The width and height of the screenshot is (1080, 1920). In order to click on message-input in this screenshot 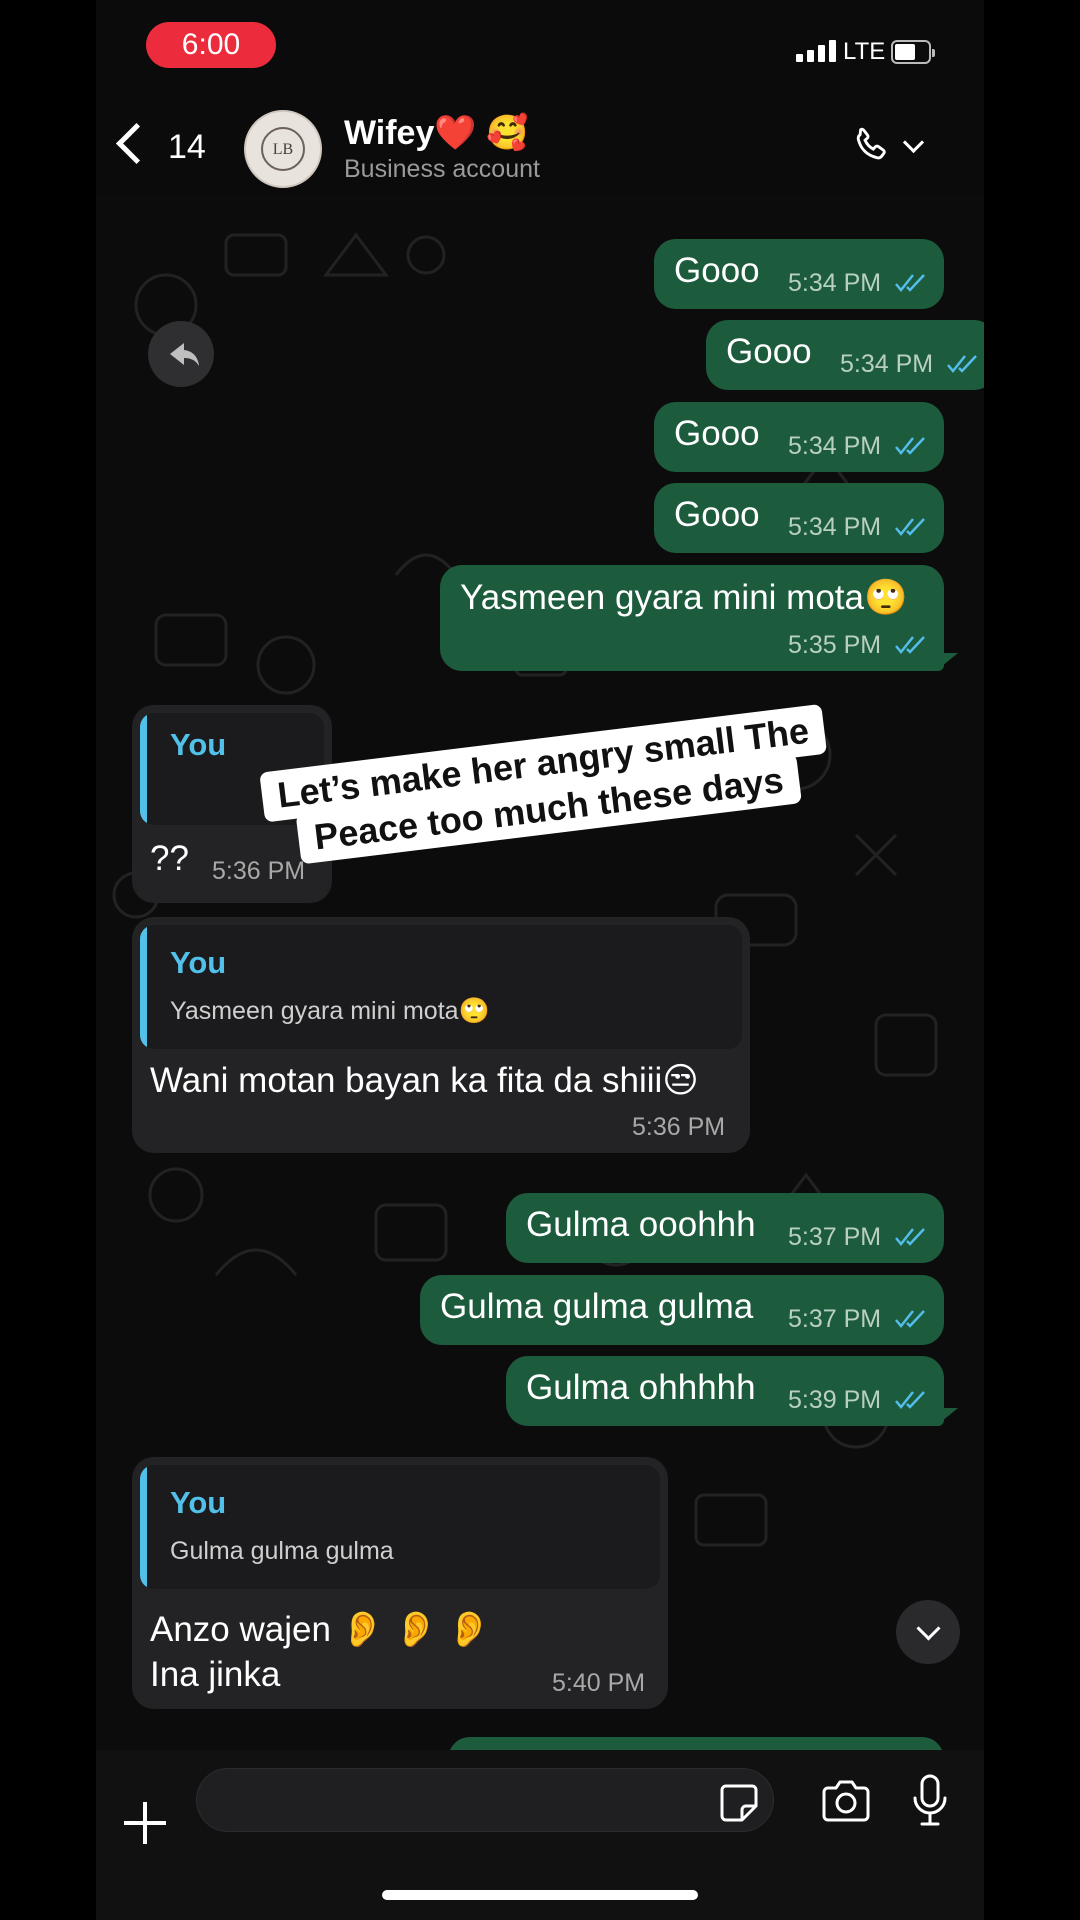, I will do `click(485, 1800)`.